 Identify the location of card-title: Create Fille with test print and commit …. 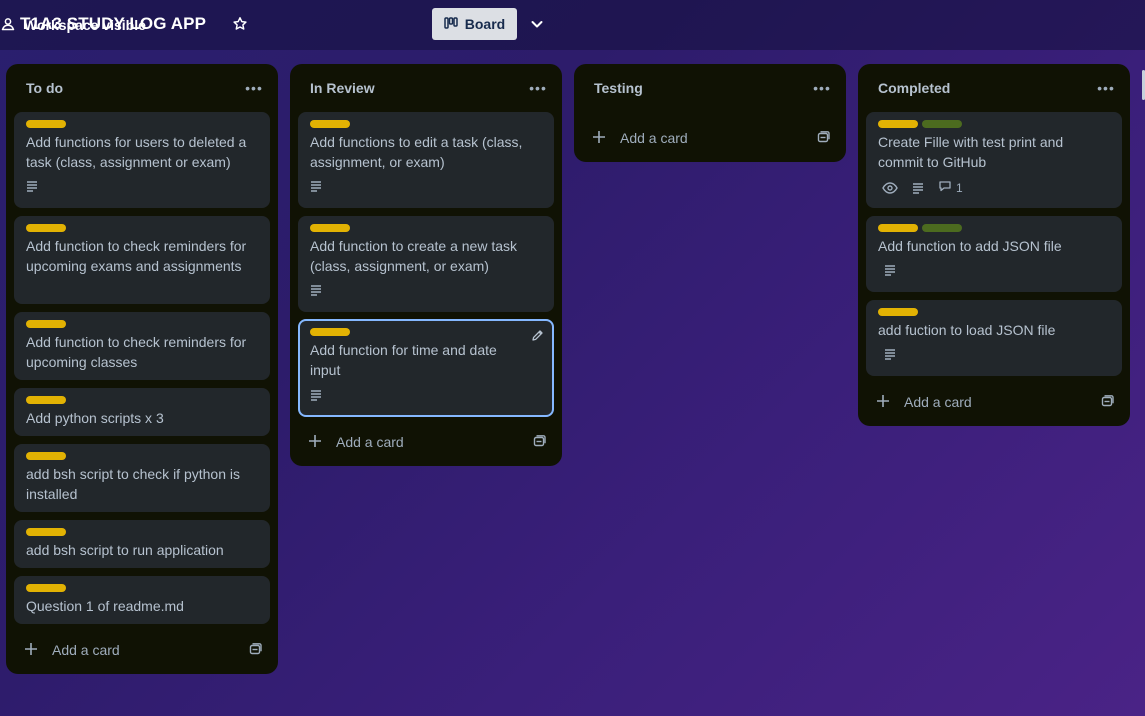
(971, 152).